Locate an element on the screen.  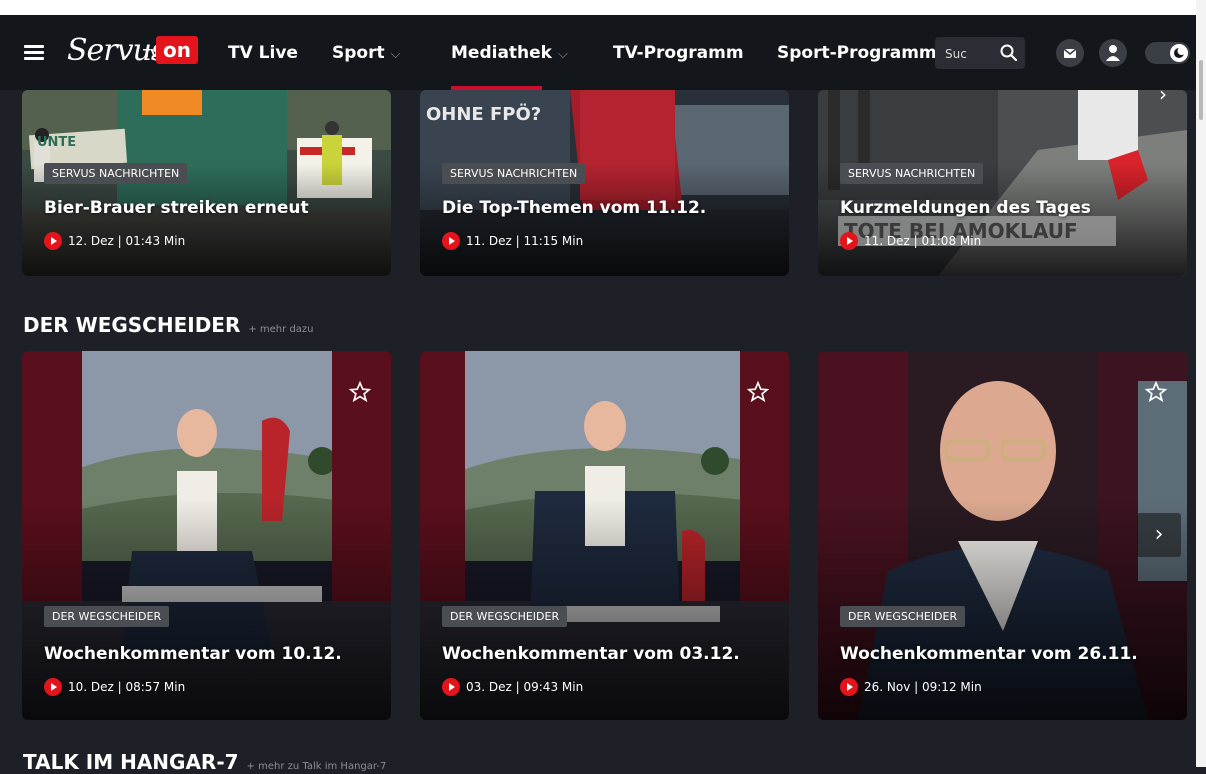
logo-on-badge: on is located at coordinates (177, 50).